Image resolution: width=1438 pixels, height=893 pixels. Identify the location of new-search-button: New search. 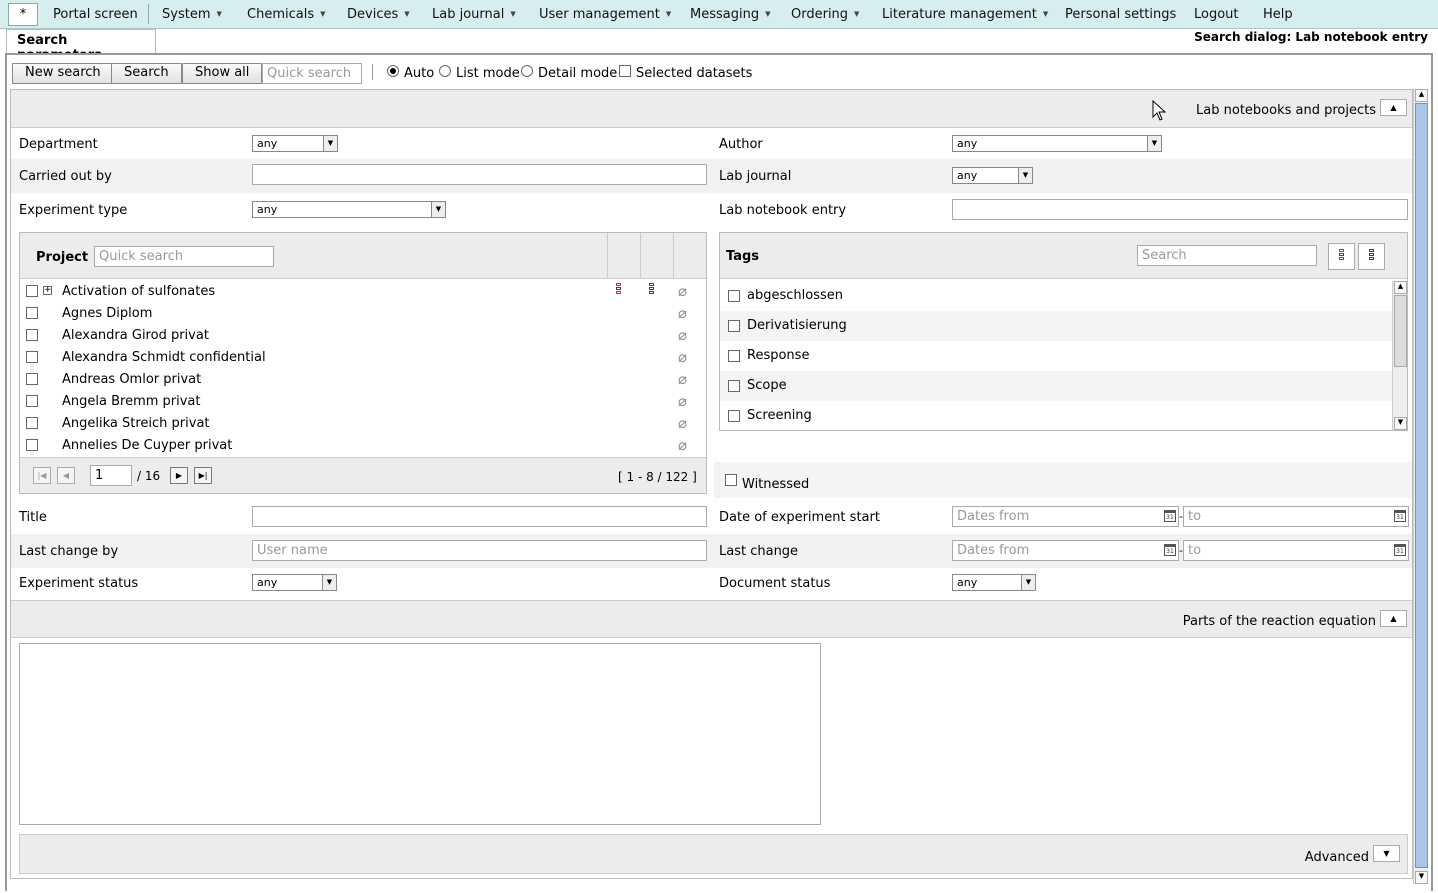
(63, 73).